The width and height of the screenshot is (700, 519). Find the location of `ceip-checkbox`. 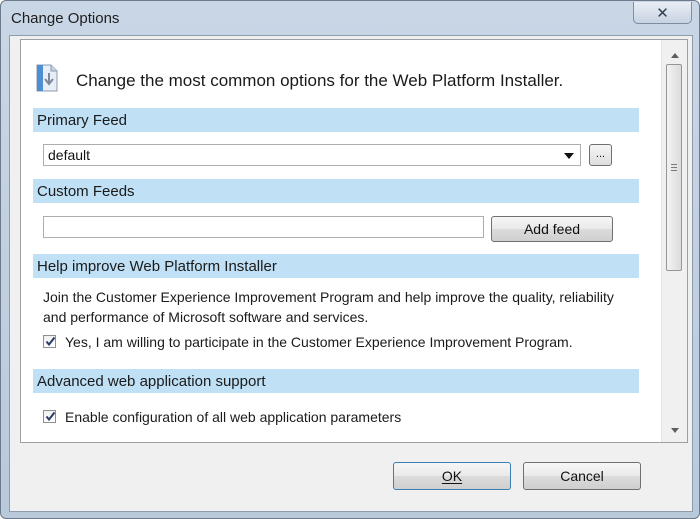

ceip-checkbox is located at coordinates (49, 341).